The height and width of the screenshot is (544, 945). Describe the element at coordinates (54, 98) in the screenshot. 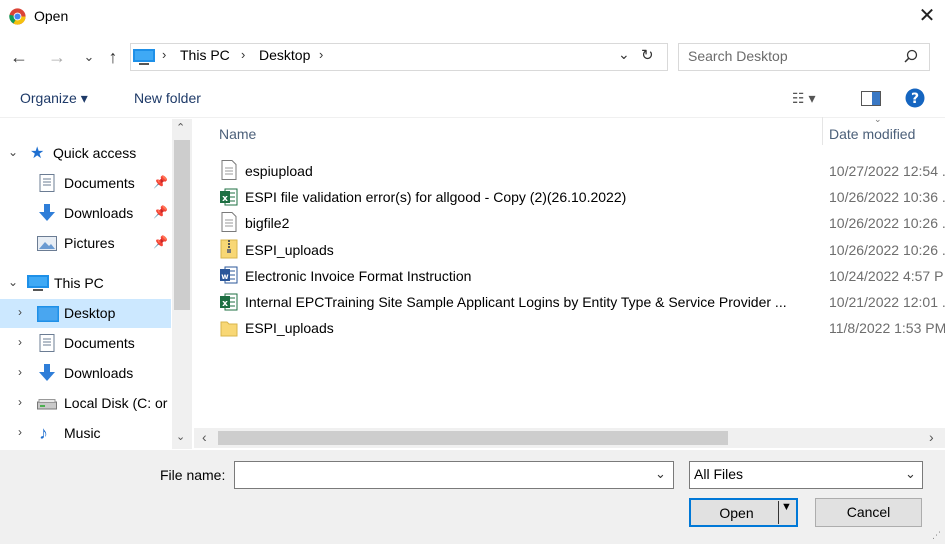

I see `organize-button: Organize ▾` at that location.